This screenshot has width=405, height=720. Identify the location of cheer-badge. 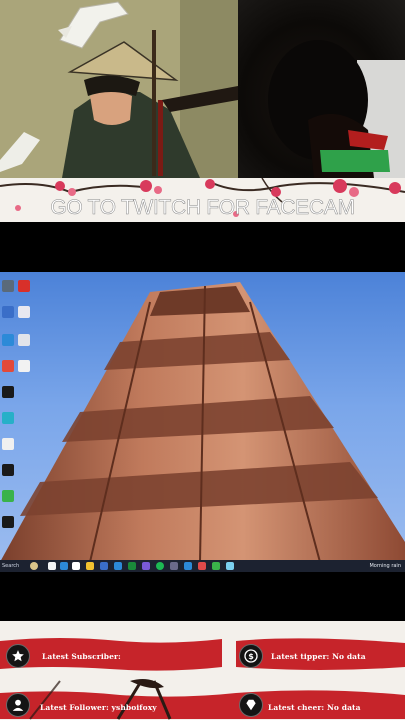
(251, 705).